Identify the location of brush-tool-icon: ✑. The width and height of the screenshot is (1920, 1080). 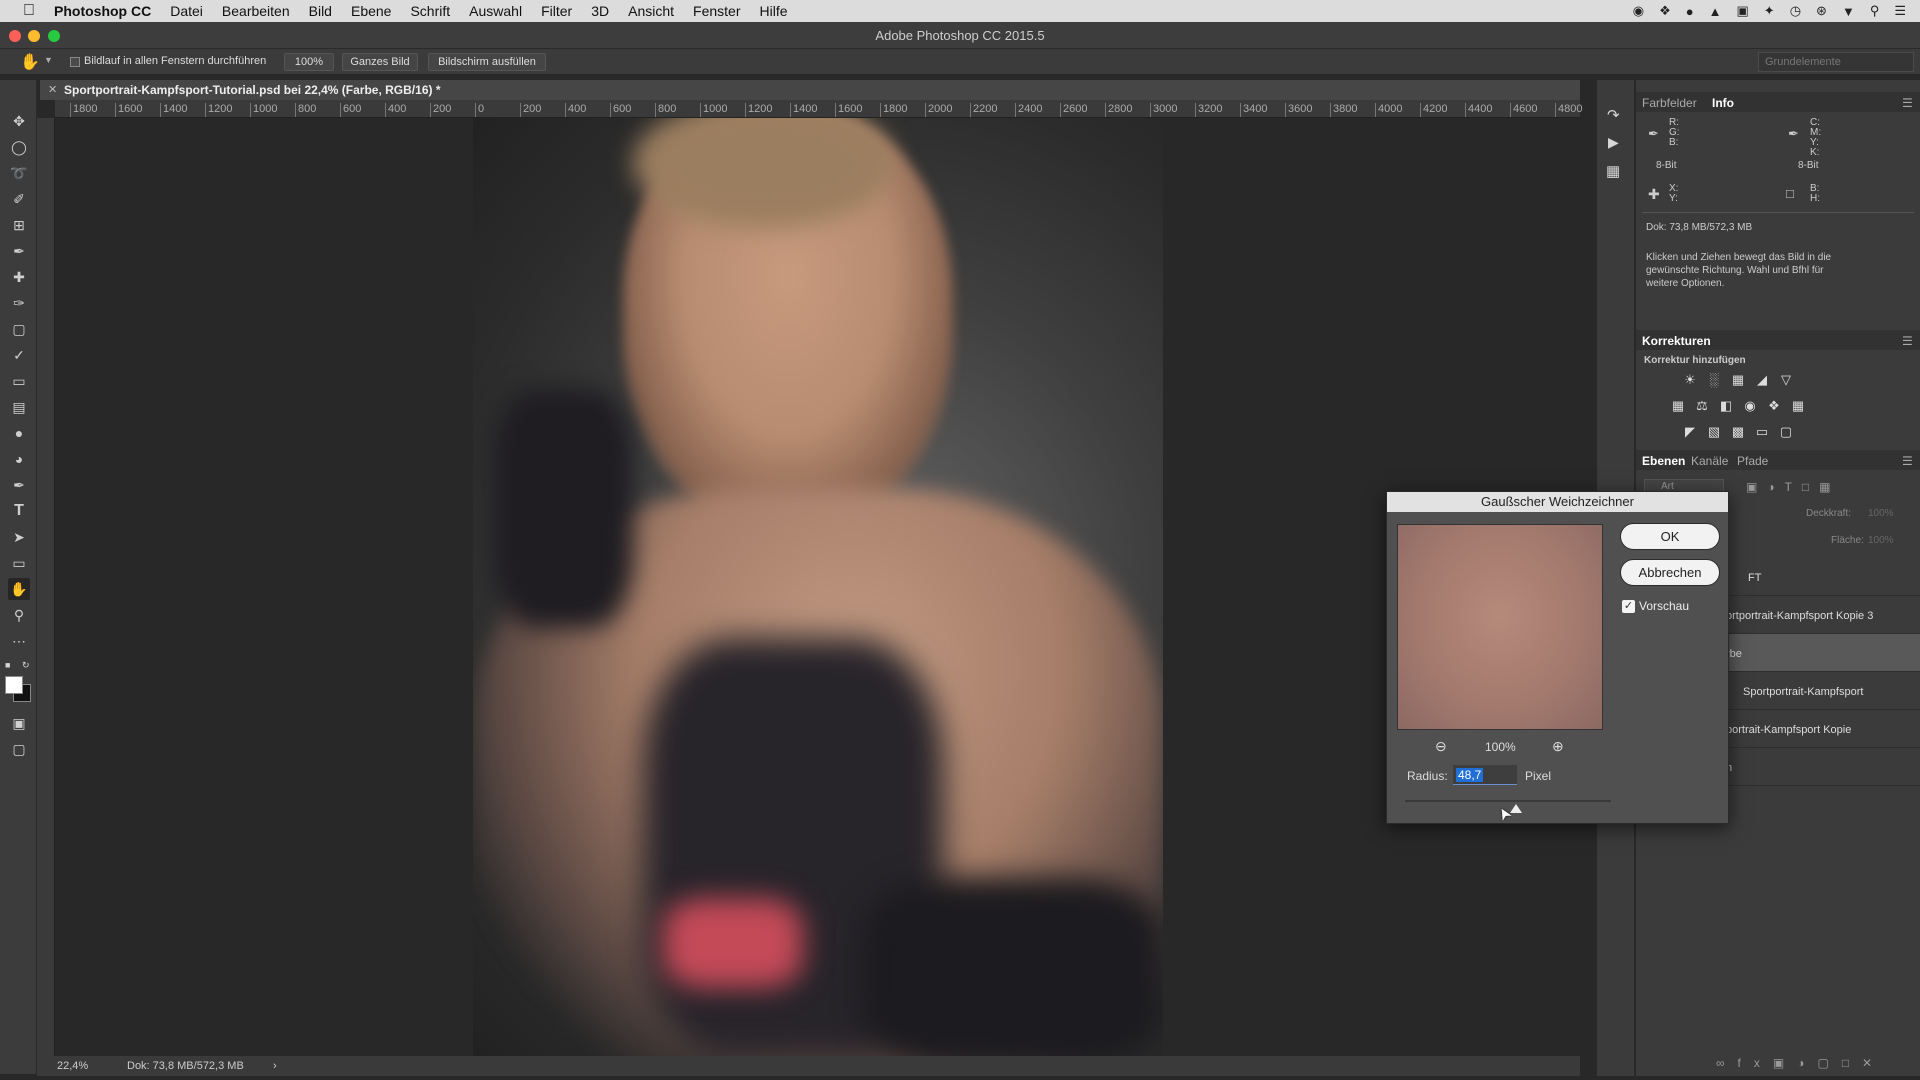
(19, 303).